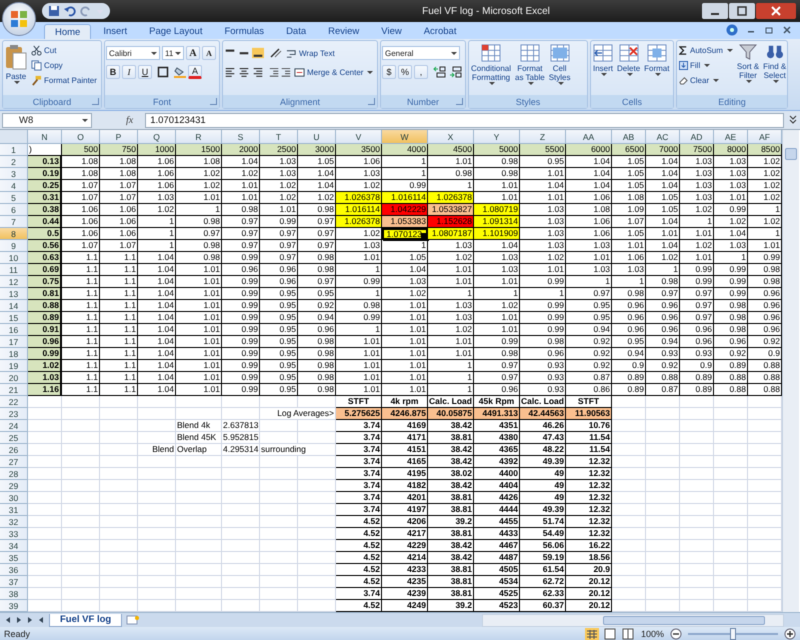  I want to click on column-header: X, so click(451, 137).